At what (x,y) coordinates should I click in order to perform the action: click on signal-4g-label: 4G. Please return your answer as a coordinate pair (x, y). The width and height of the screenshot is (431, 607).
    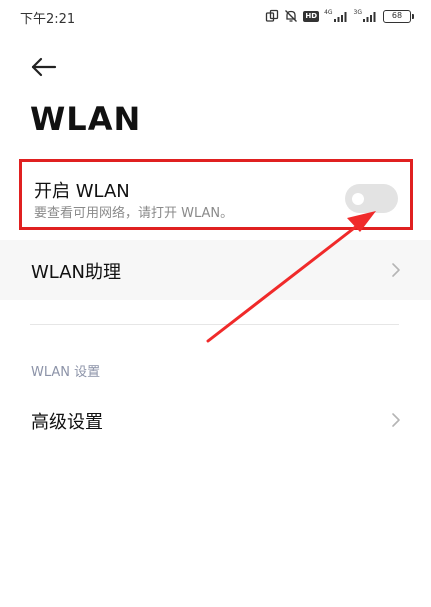
    Looking at the image, I should click on (328, 12).